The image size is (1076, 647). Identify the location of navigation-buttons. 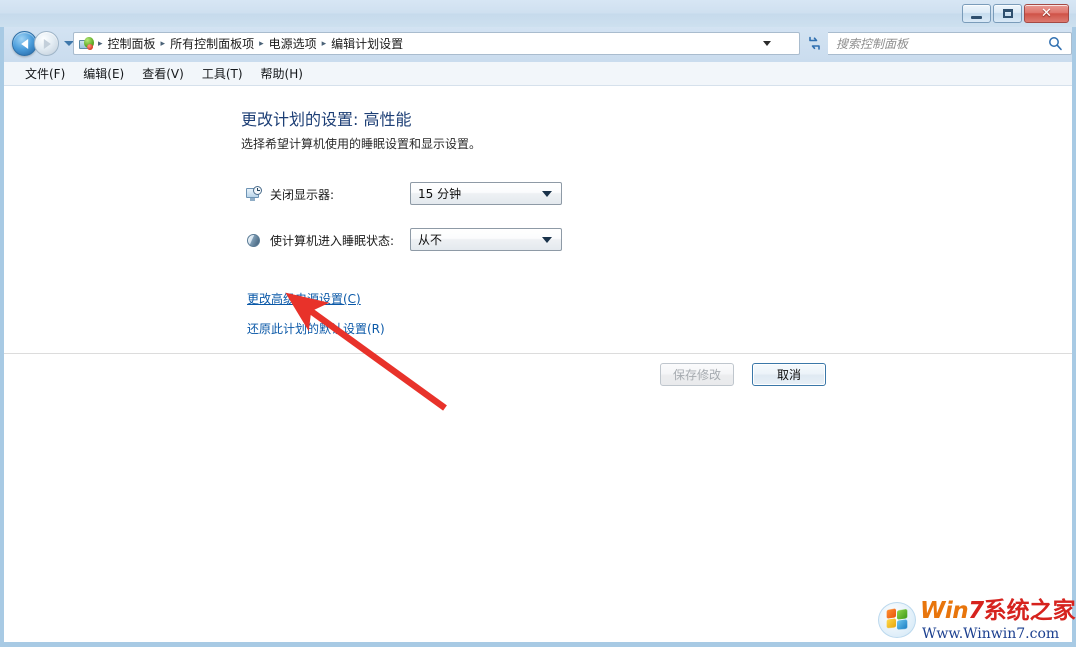
(43, 43).